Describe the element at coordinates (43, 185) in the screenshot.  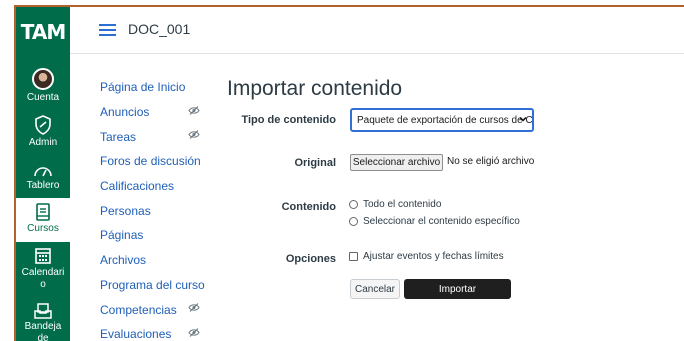
I see `global-nav-label: Tablero` at that location.